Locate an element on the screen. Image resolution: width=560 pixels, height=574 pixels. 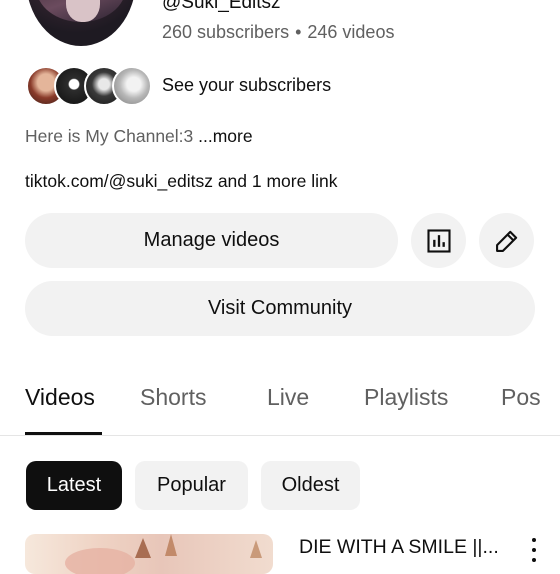
channel-links: tiktok.com/@suki_editsz and 1 more link is located at coordinates (181, 181).